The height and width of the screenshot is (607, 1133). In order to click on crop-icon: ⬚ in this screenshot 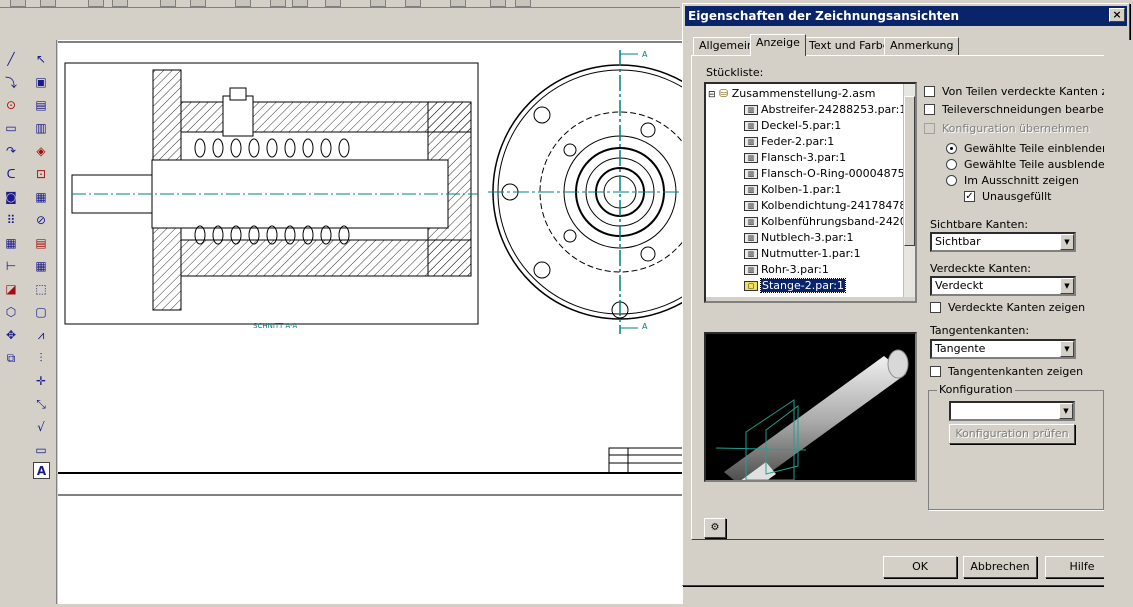, I will do `click(41, 289)`.